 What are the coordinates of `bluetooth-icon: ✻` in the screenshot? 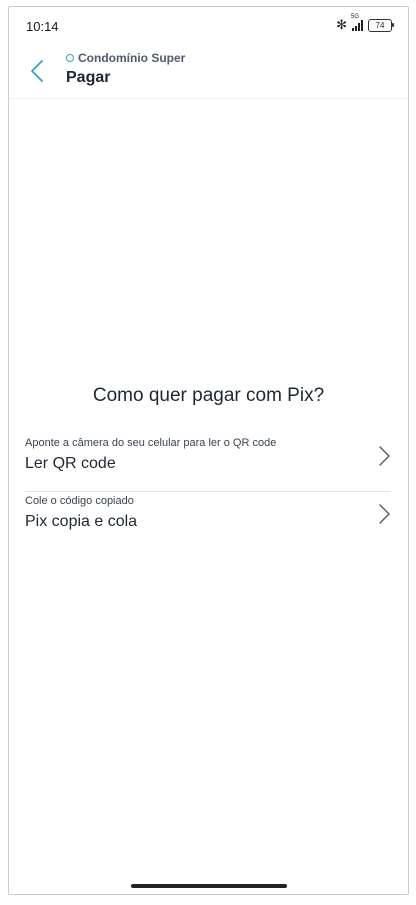 It's located at (341, 24).